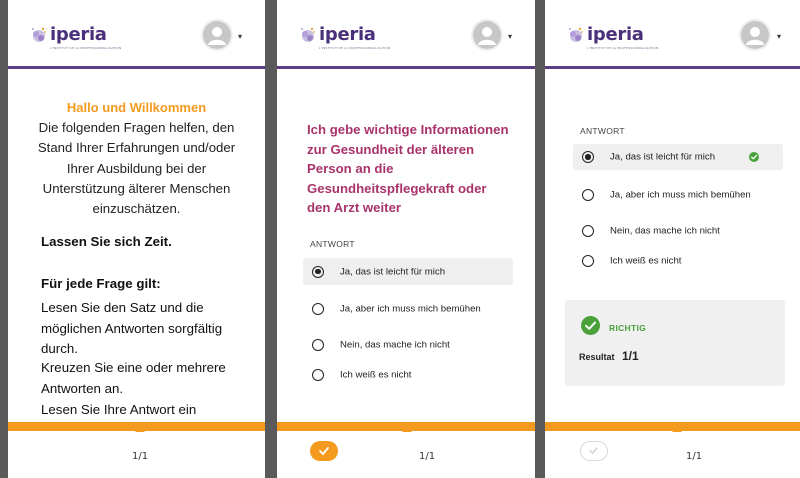 The image size is (800, 478). I want to click on result-score: 1/1, so click(630, 356).